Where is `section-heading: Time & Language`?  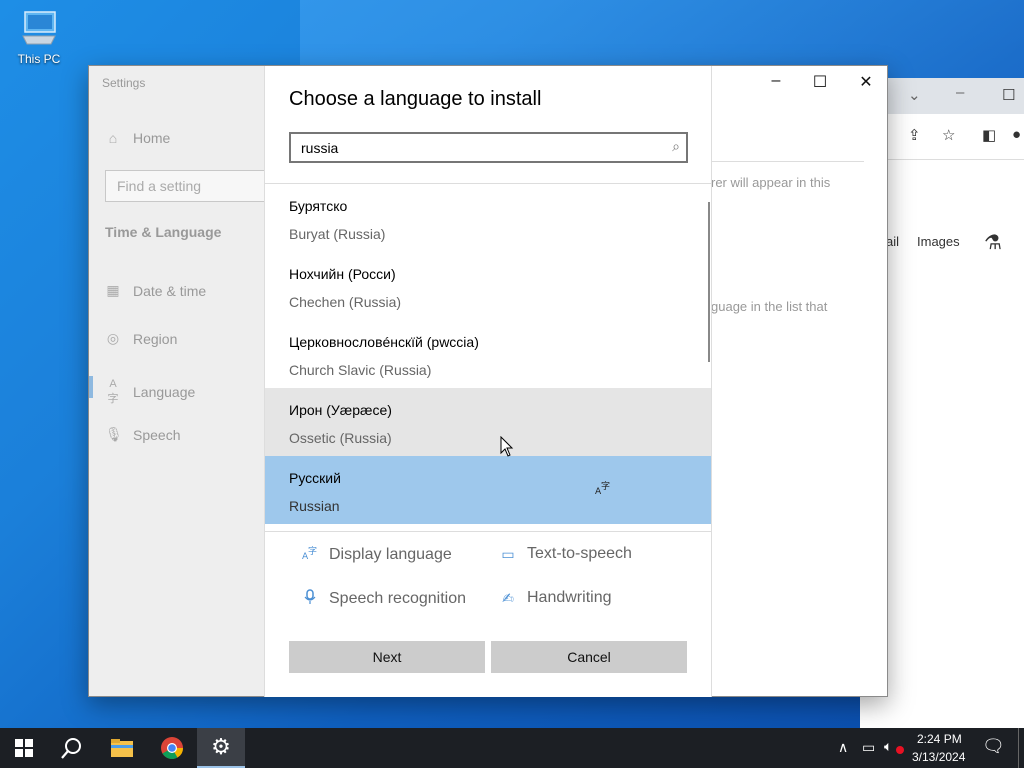
section-heading: Time & Language is located at coordinates (163, 232).